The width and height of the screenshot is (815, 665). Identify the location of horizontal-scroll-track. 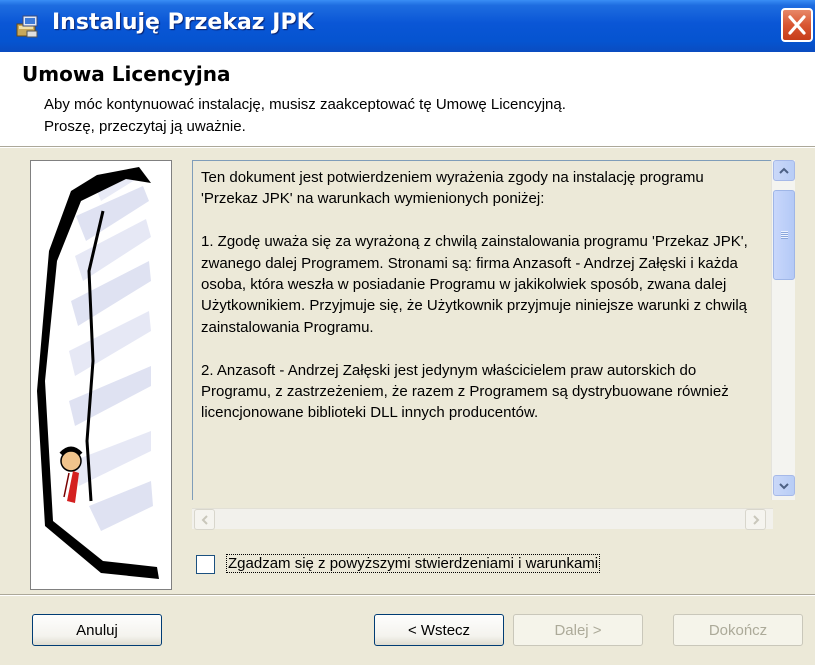
(482, 519).